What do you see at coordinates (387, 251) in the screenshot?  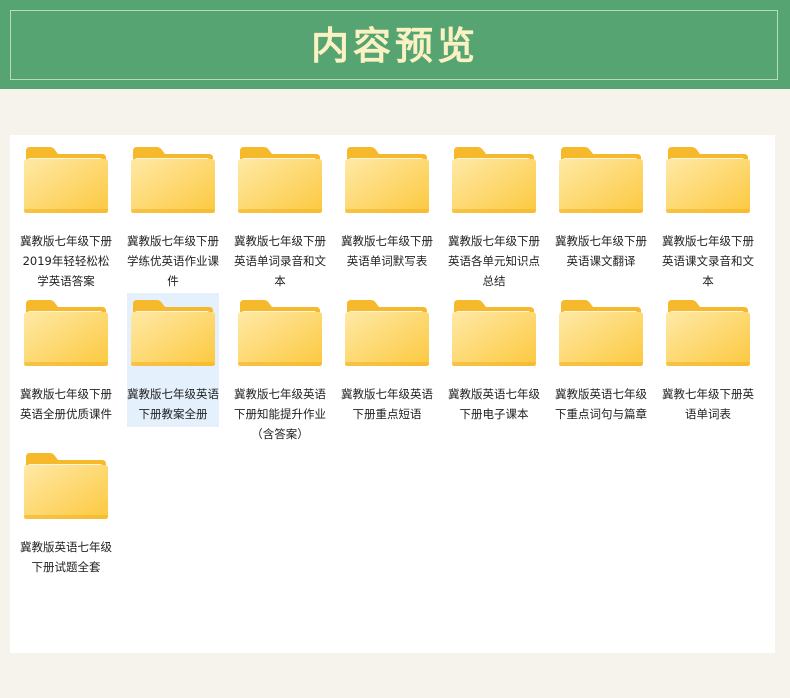 I see `folder-label: 冀教版七年级下册英语单词默写表` at bounding box center [387, 251].